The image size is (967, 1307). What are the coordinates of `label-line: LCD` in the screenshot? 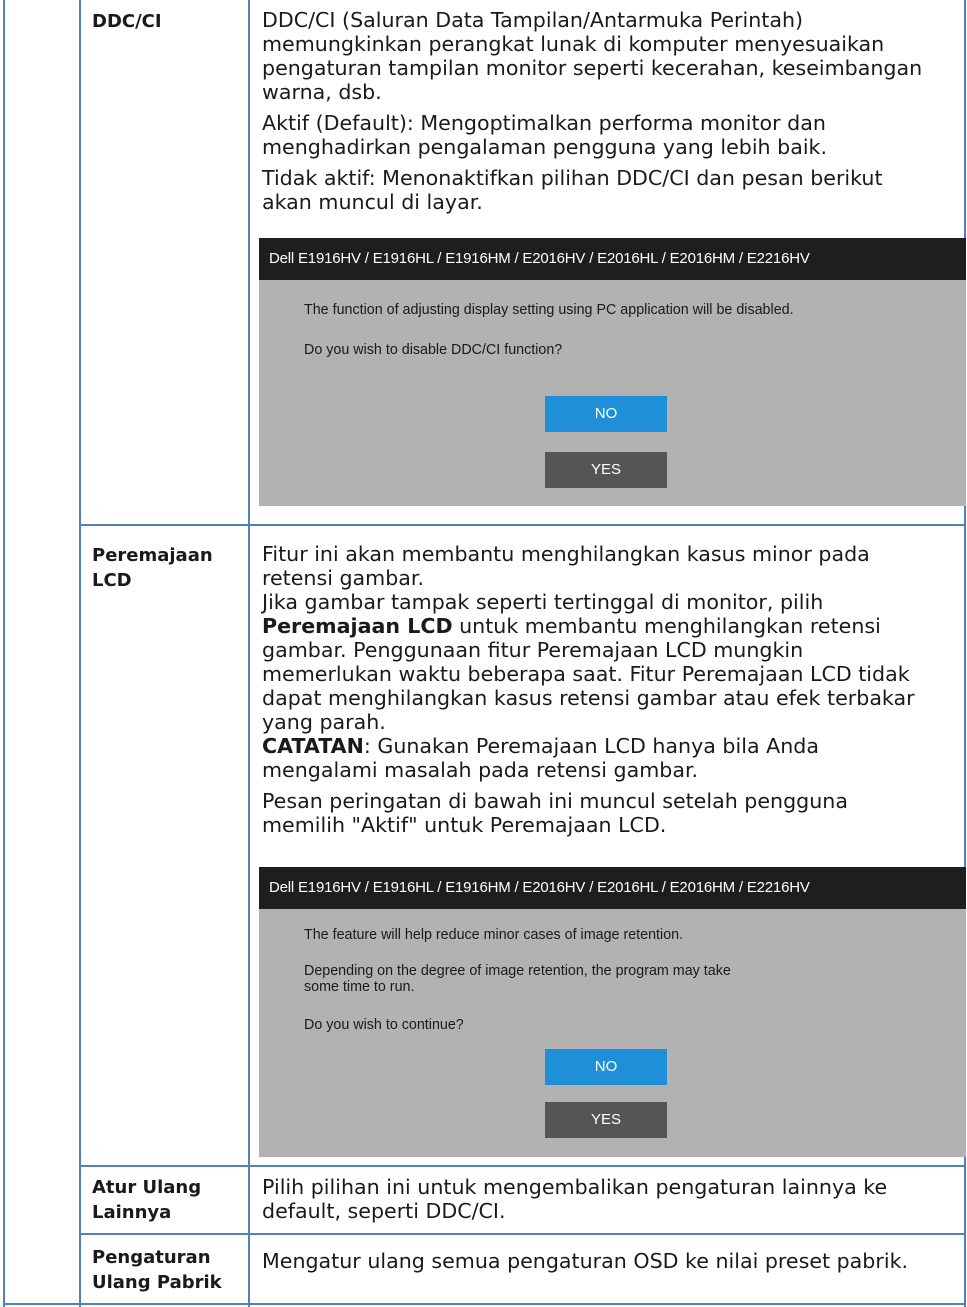 It's located at (112, 580).